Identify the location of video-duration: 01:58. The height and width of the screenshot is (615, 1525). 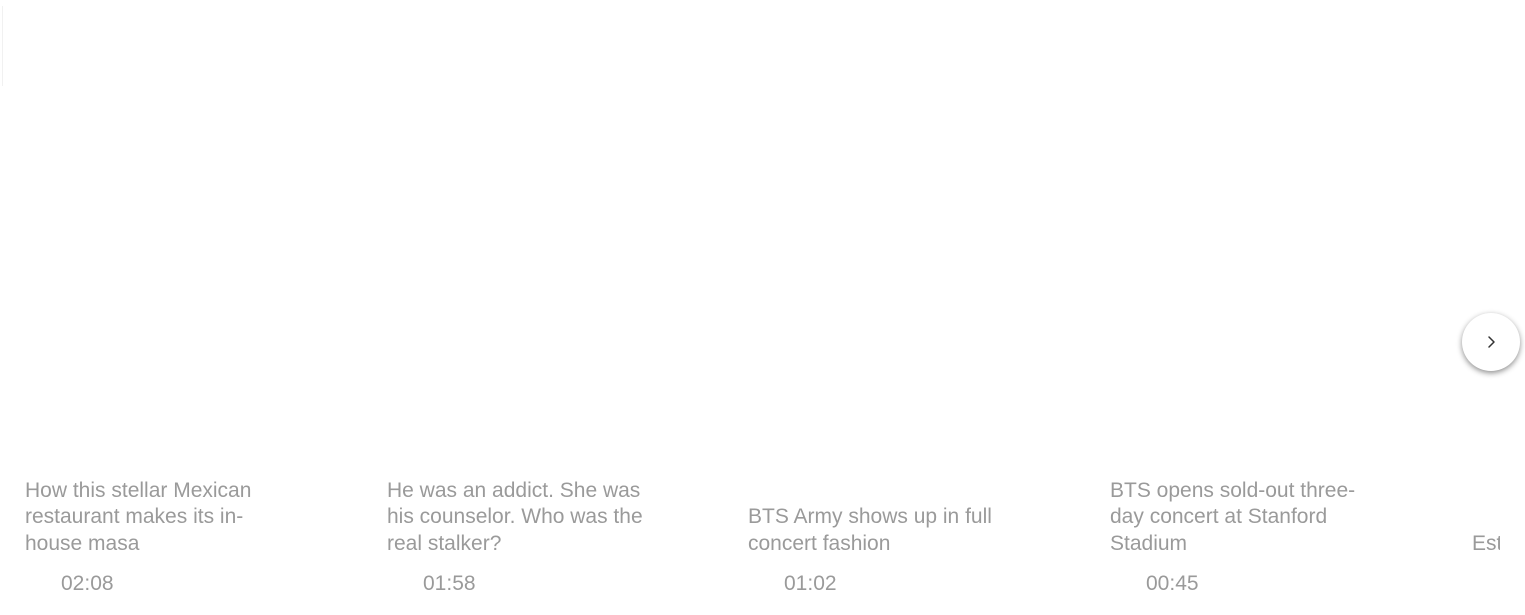
(449, 583).